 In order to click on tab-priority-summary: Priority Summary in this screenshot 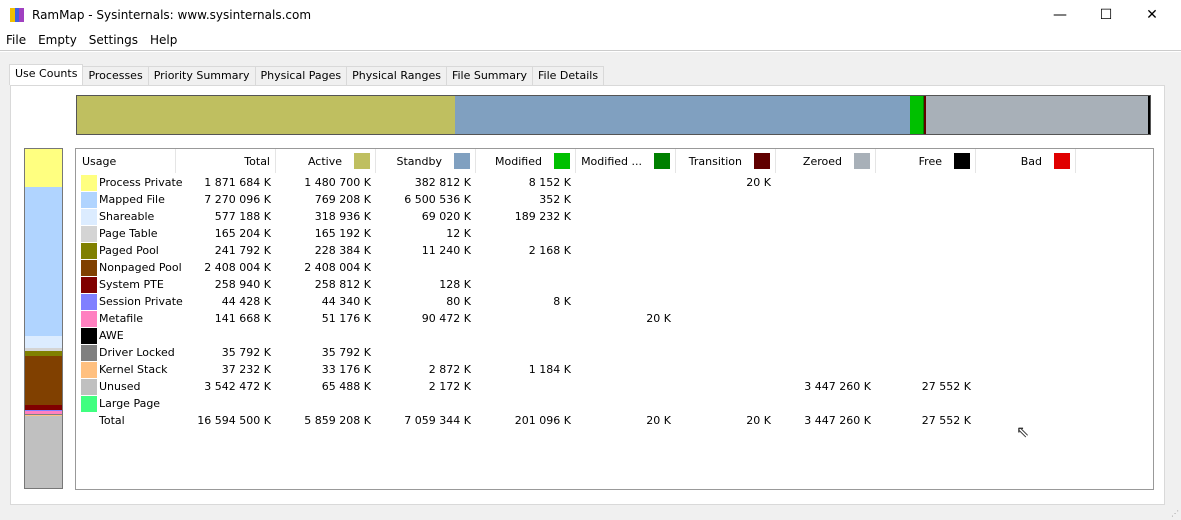, I will do `click(201, 75)`.